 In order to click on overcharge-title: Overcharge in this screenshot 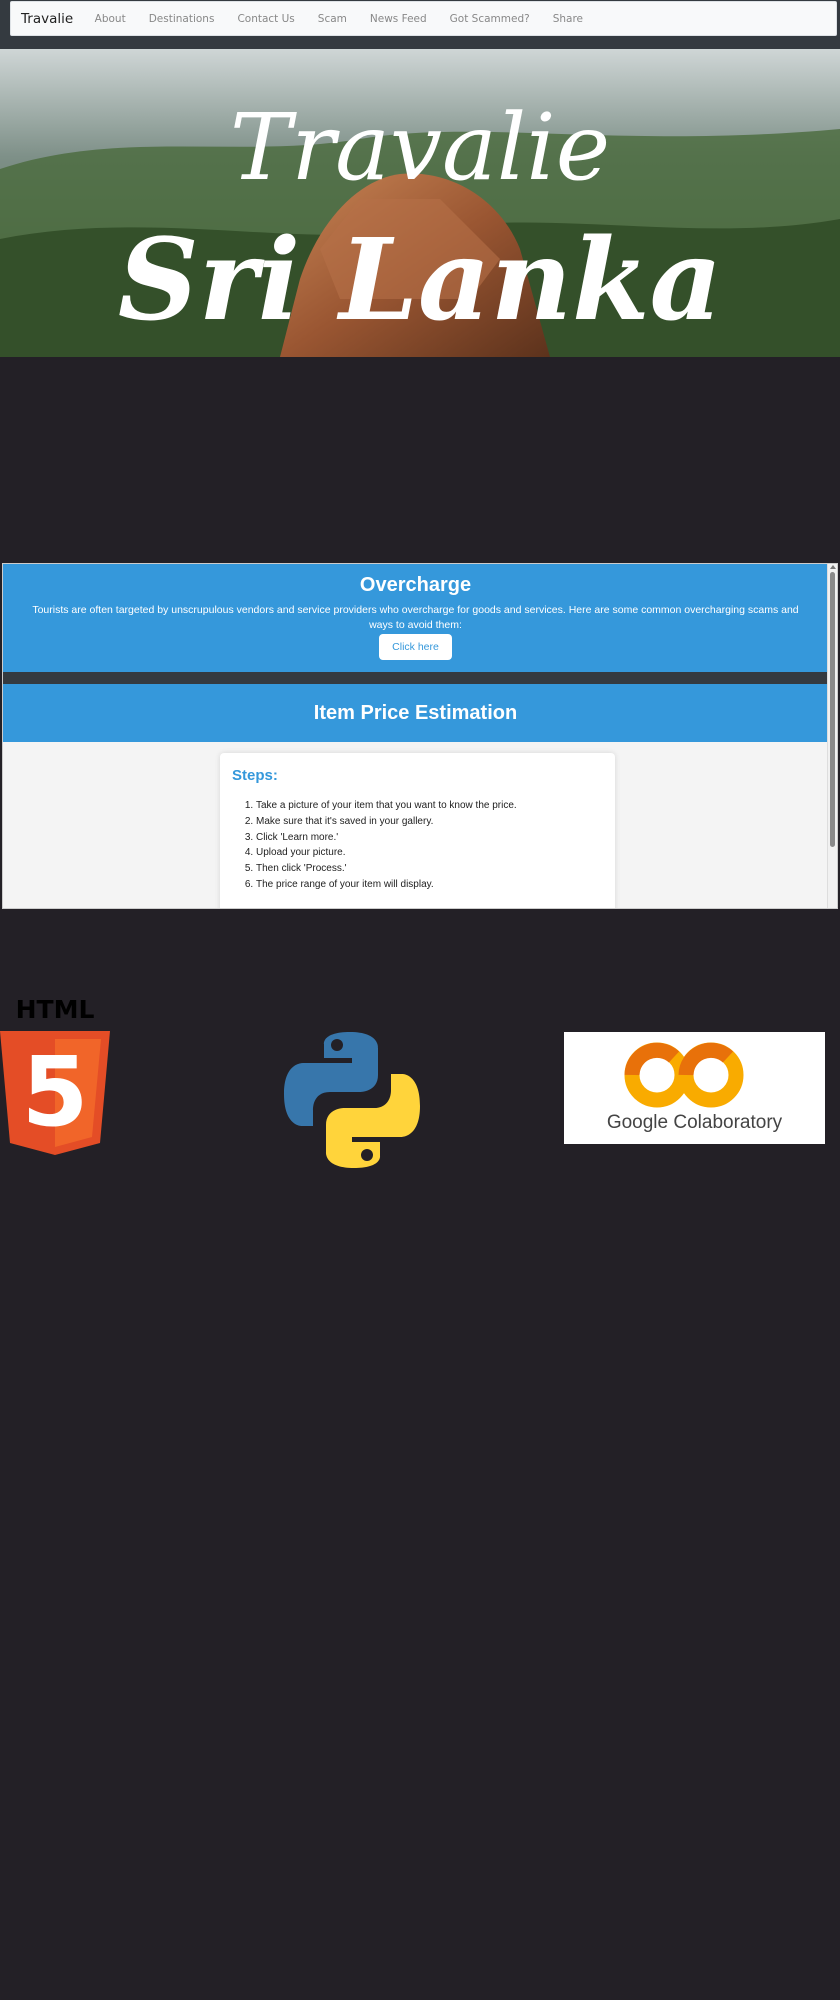, I will do `click(415, 585)`.